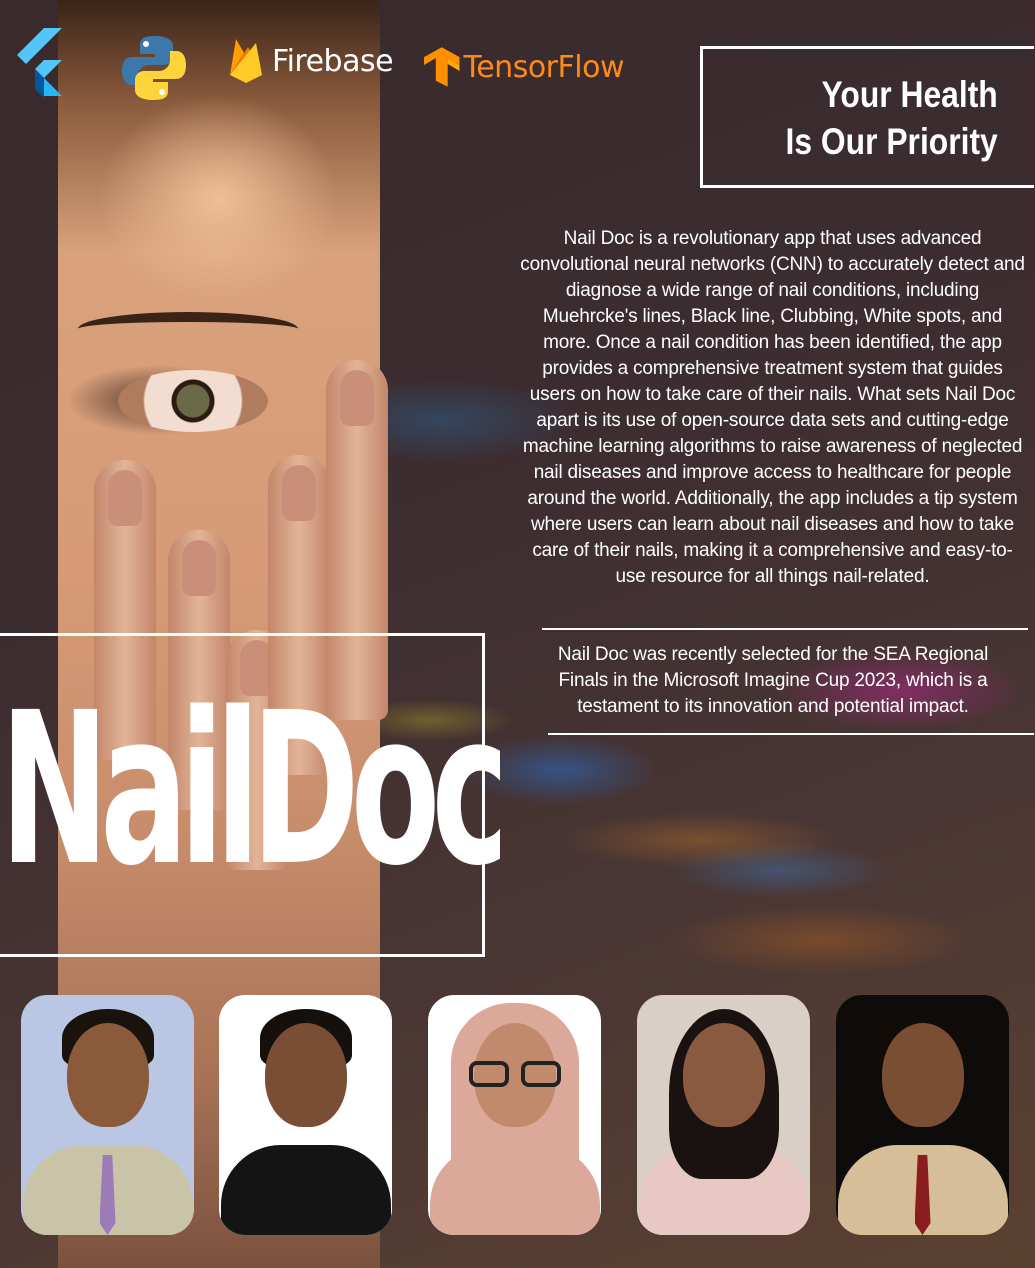 The image size is (1035, 1268). I want to click on app-title: NailDoc, so click(254, 789).